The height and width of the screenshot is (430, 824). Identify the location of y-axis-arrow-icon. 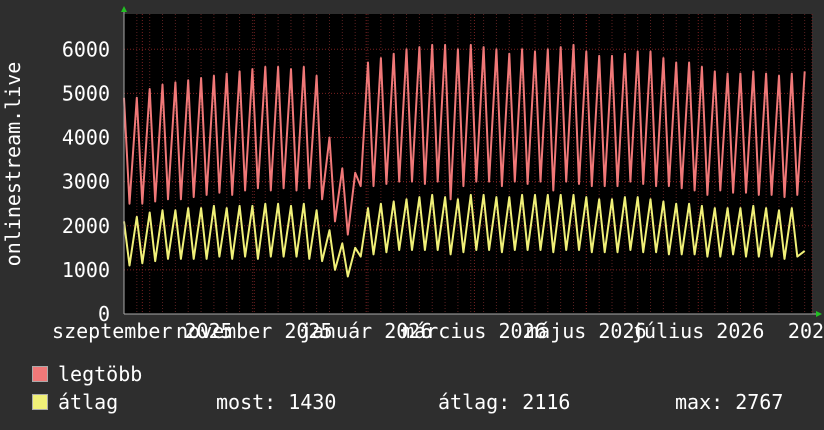
(124, 9).